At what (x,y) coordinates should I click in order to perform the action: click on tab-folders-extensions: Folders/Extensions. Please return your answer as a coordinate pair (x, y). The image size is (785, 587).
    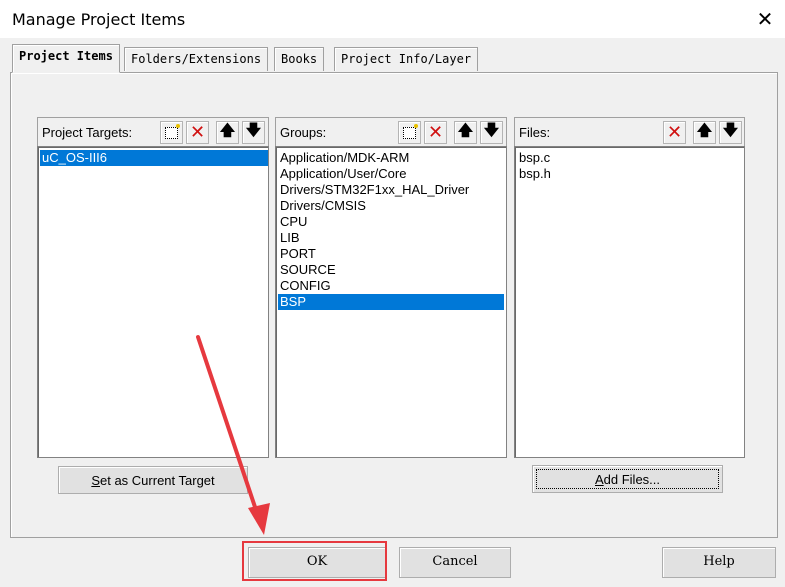
    Looking at the image, I should click on (196, 59).